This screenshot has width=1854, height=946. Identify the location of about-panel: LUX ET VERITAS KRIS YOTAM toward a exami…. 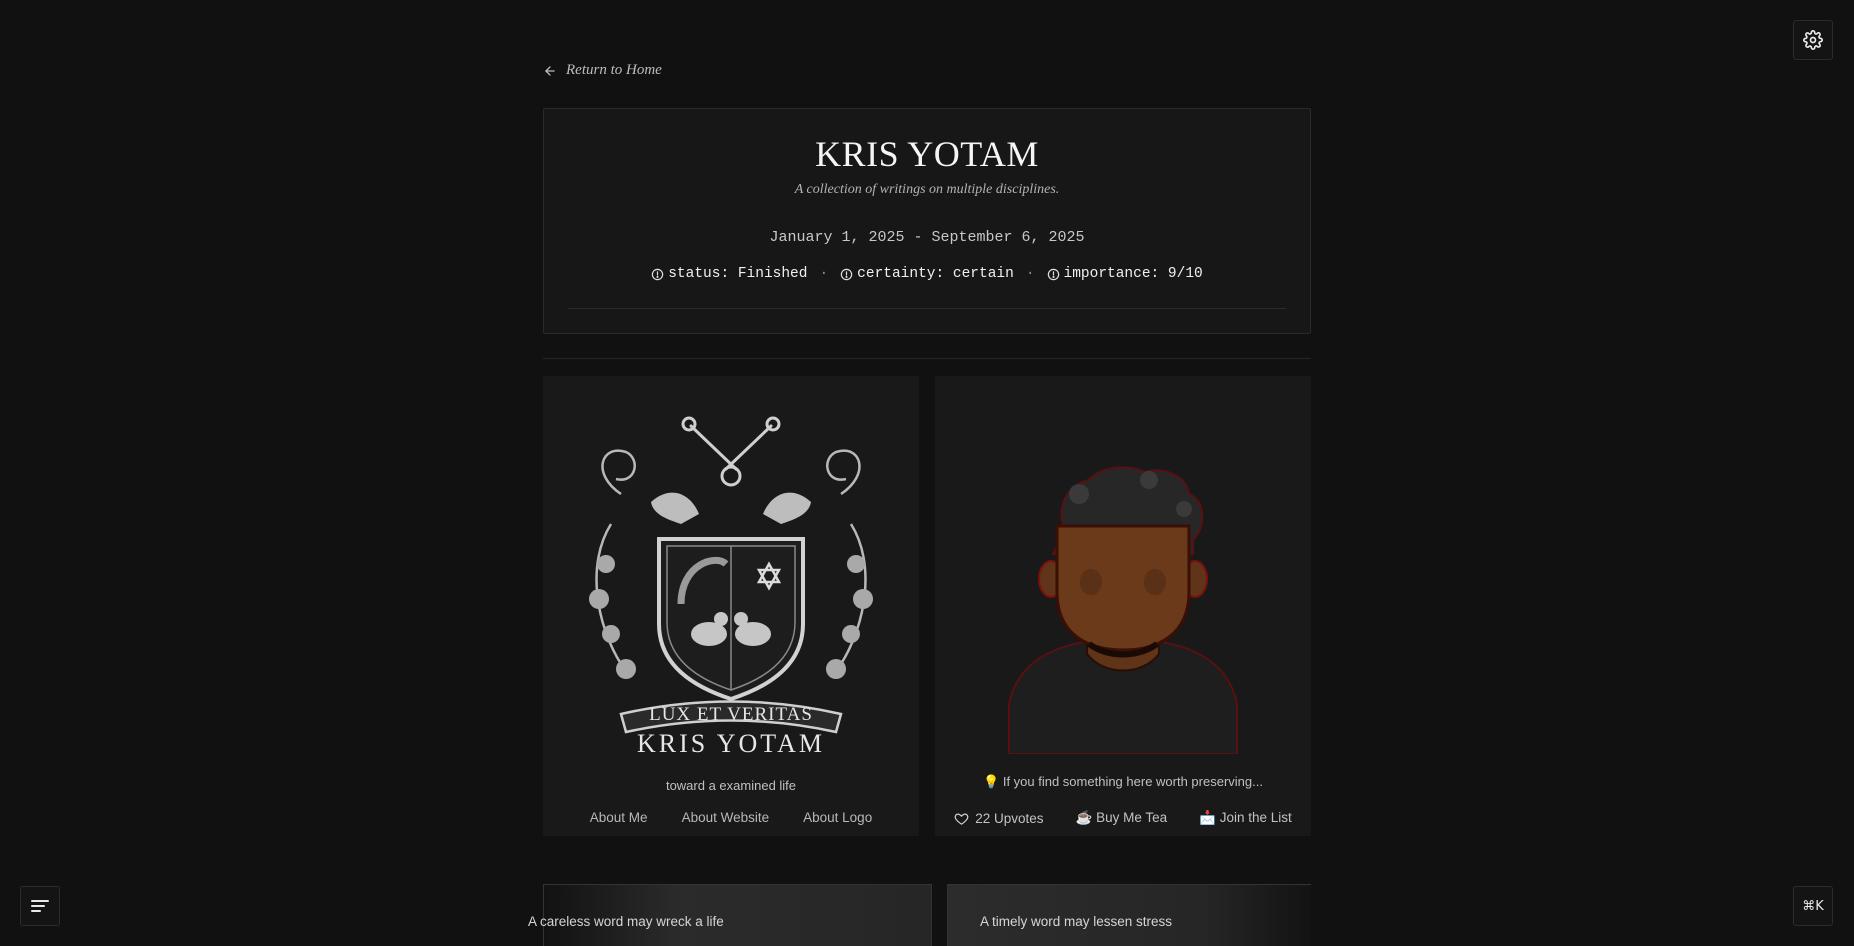
(731, 606).